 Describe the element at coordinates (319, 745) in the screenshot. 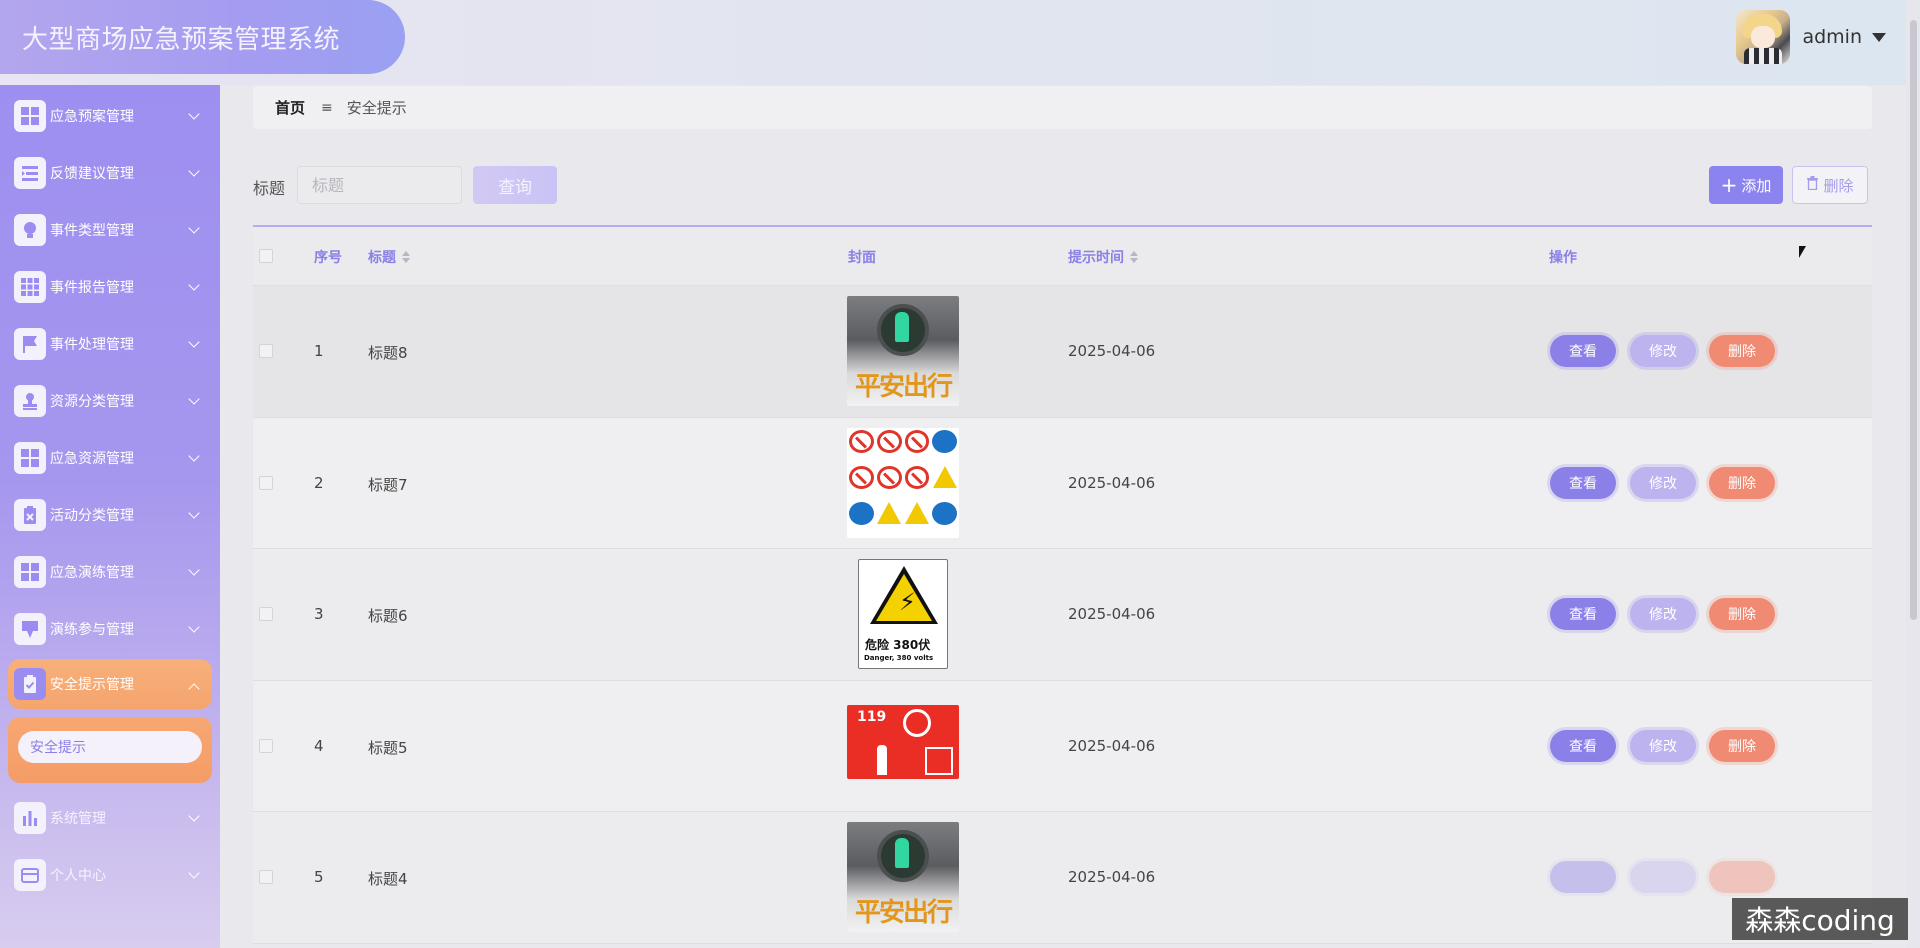

I see `row-index: 4` at that location.